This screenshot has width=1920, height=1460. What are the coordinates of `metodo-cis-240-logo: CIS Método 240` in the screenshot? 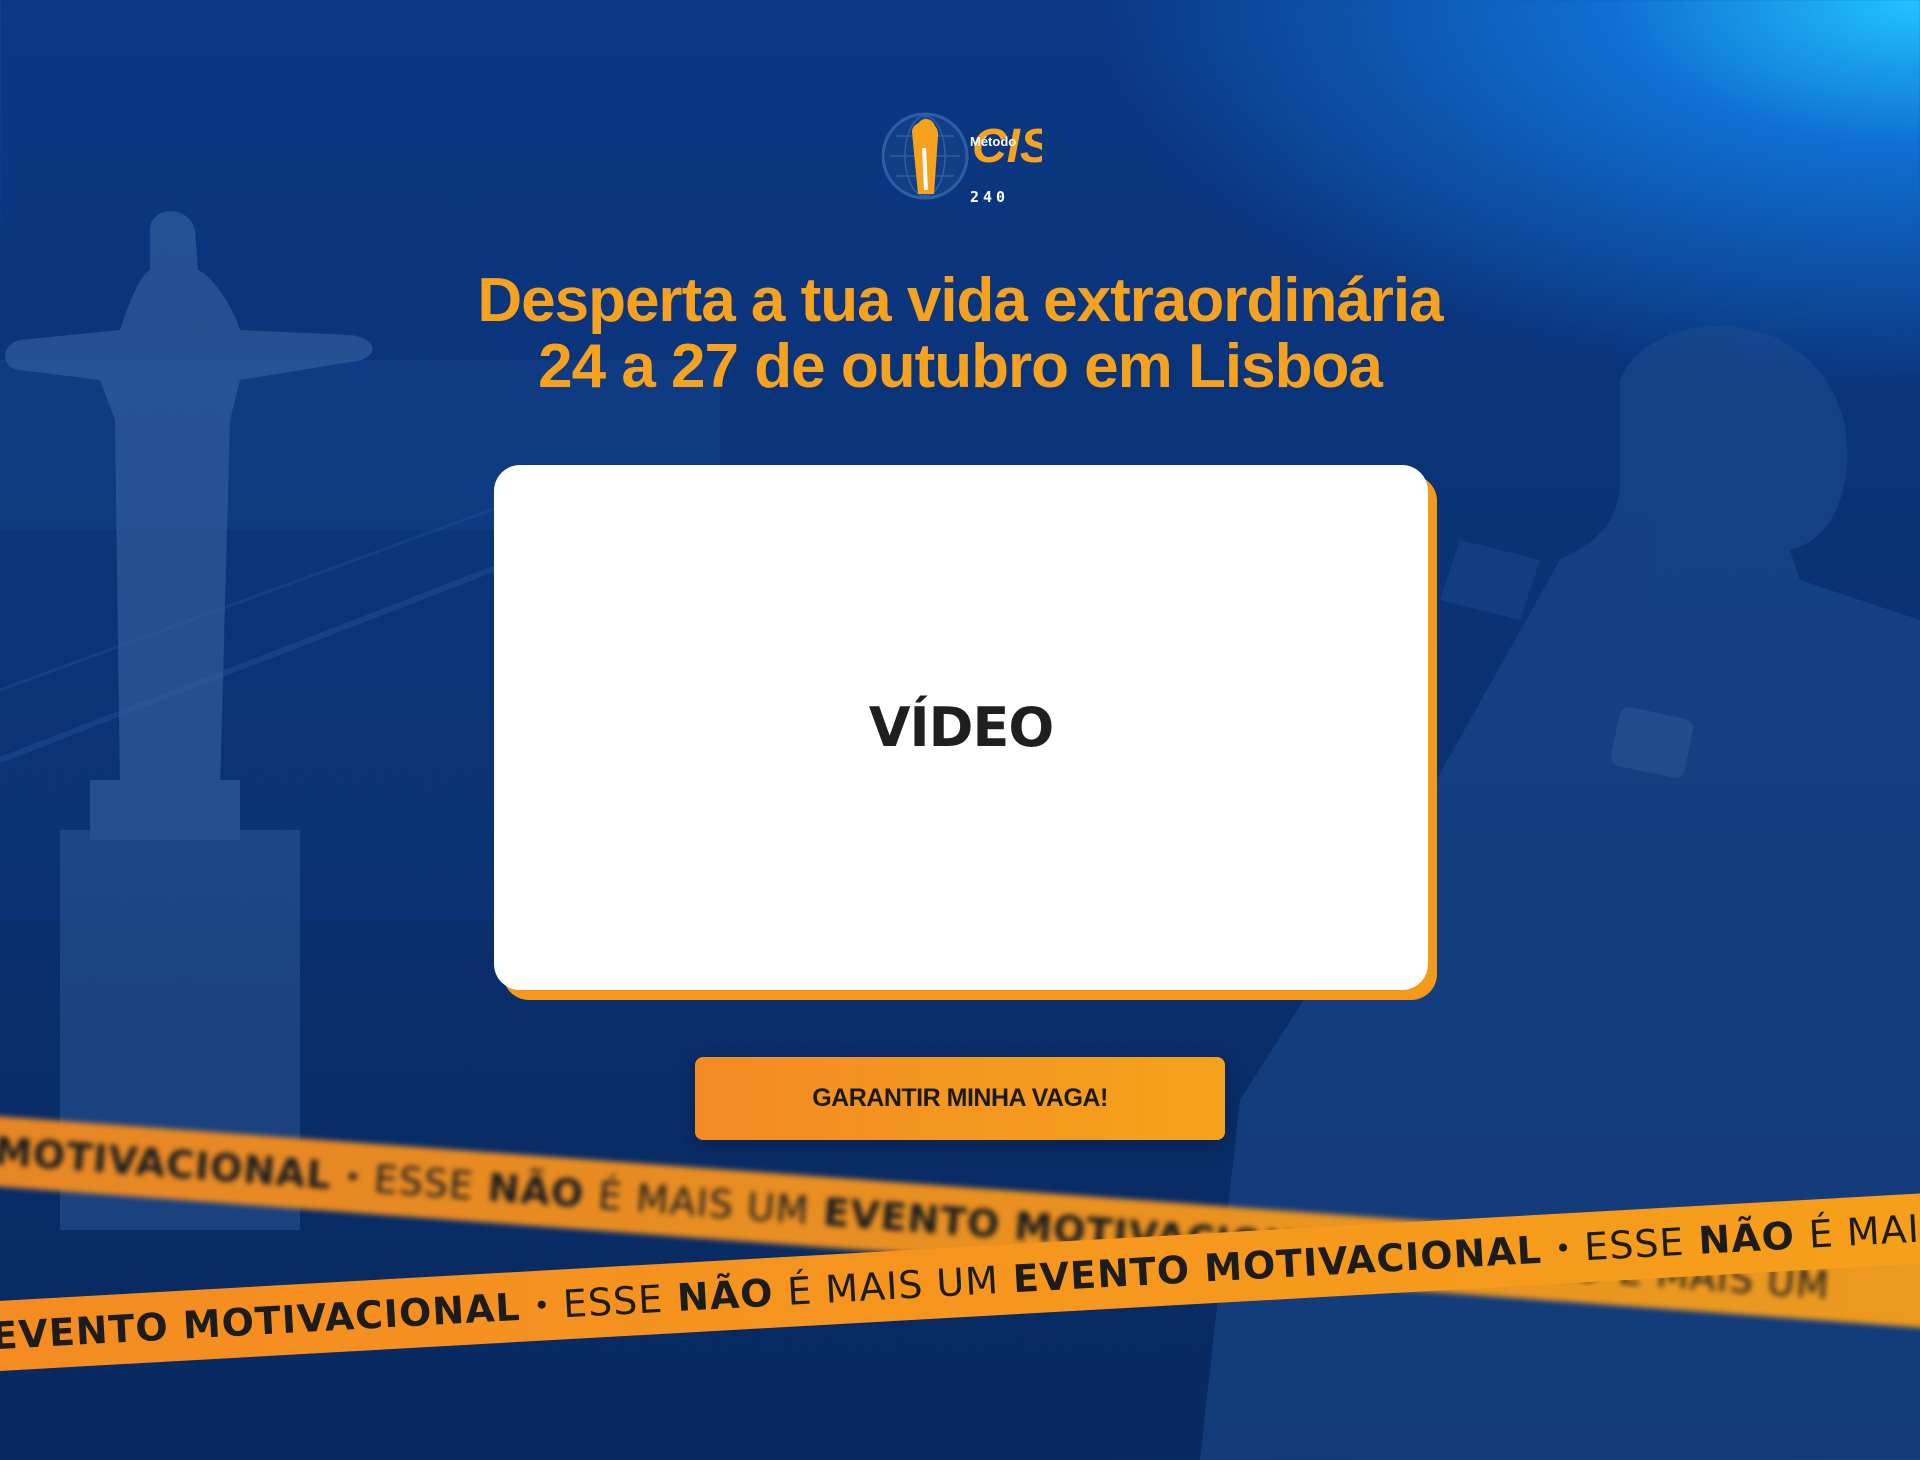 It's located at (962, 159).